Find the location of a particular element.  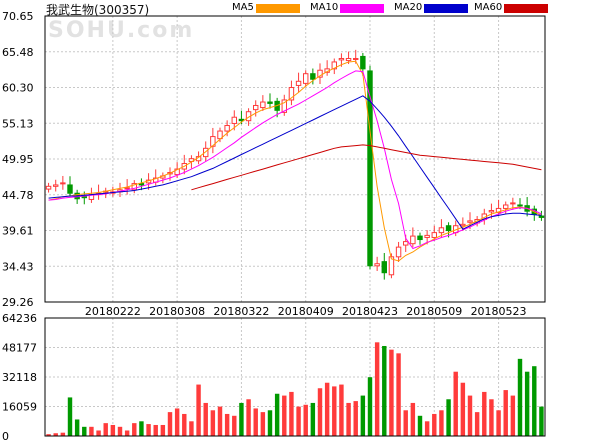

ma60-line is located at coordinates (366, 167).